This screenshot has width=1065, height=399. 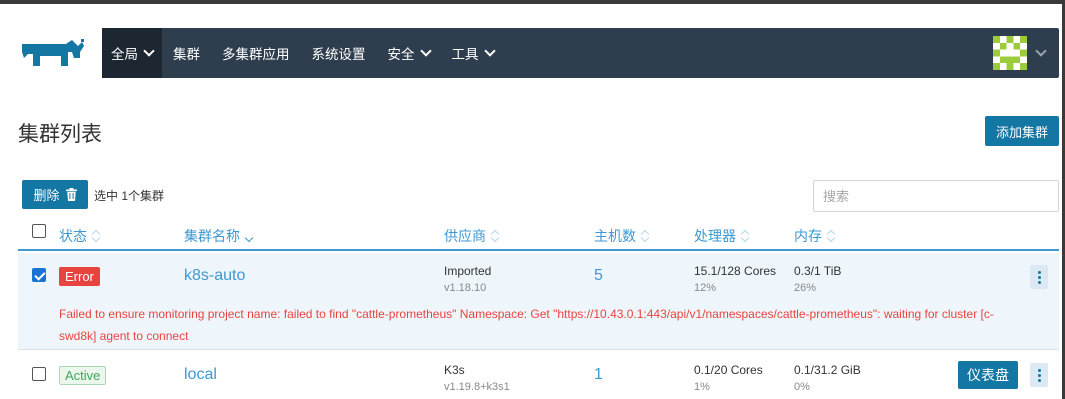 What do you see at coordinates (477, 387) in the screenshot?
I see `provider-version: v1.19.8+k3s1` at bounding box center [477, 387].